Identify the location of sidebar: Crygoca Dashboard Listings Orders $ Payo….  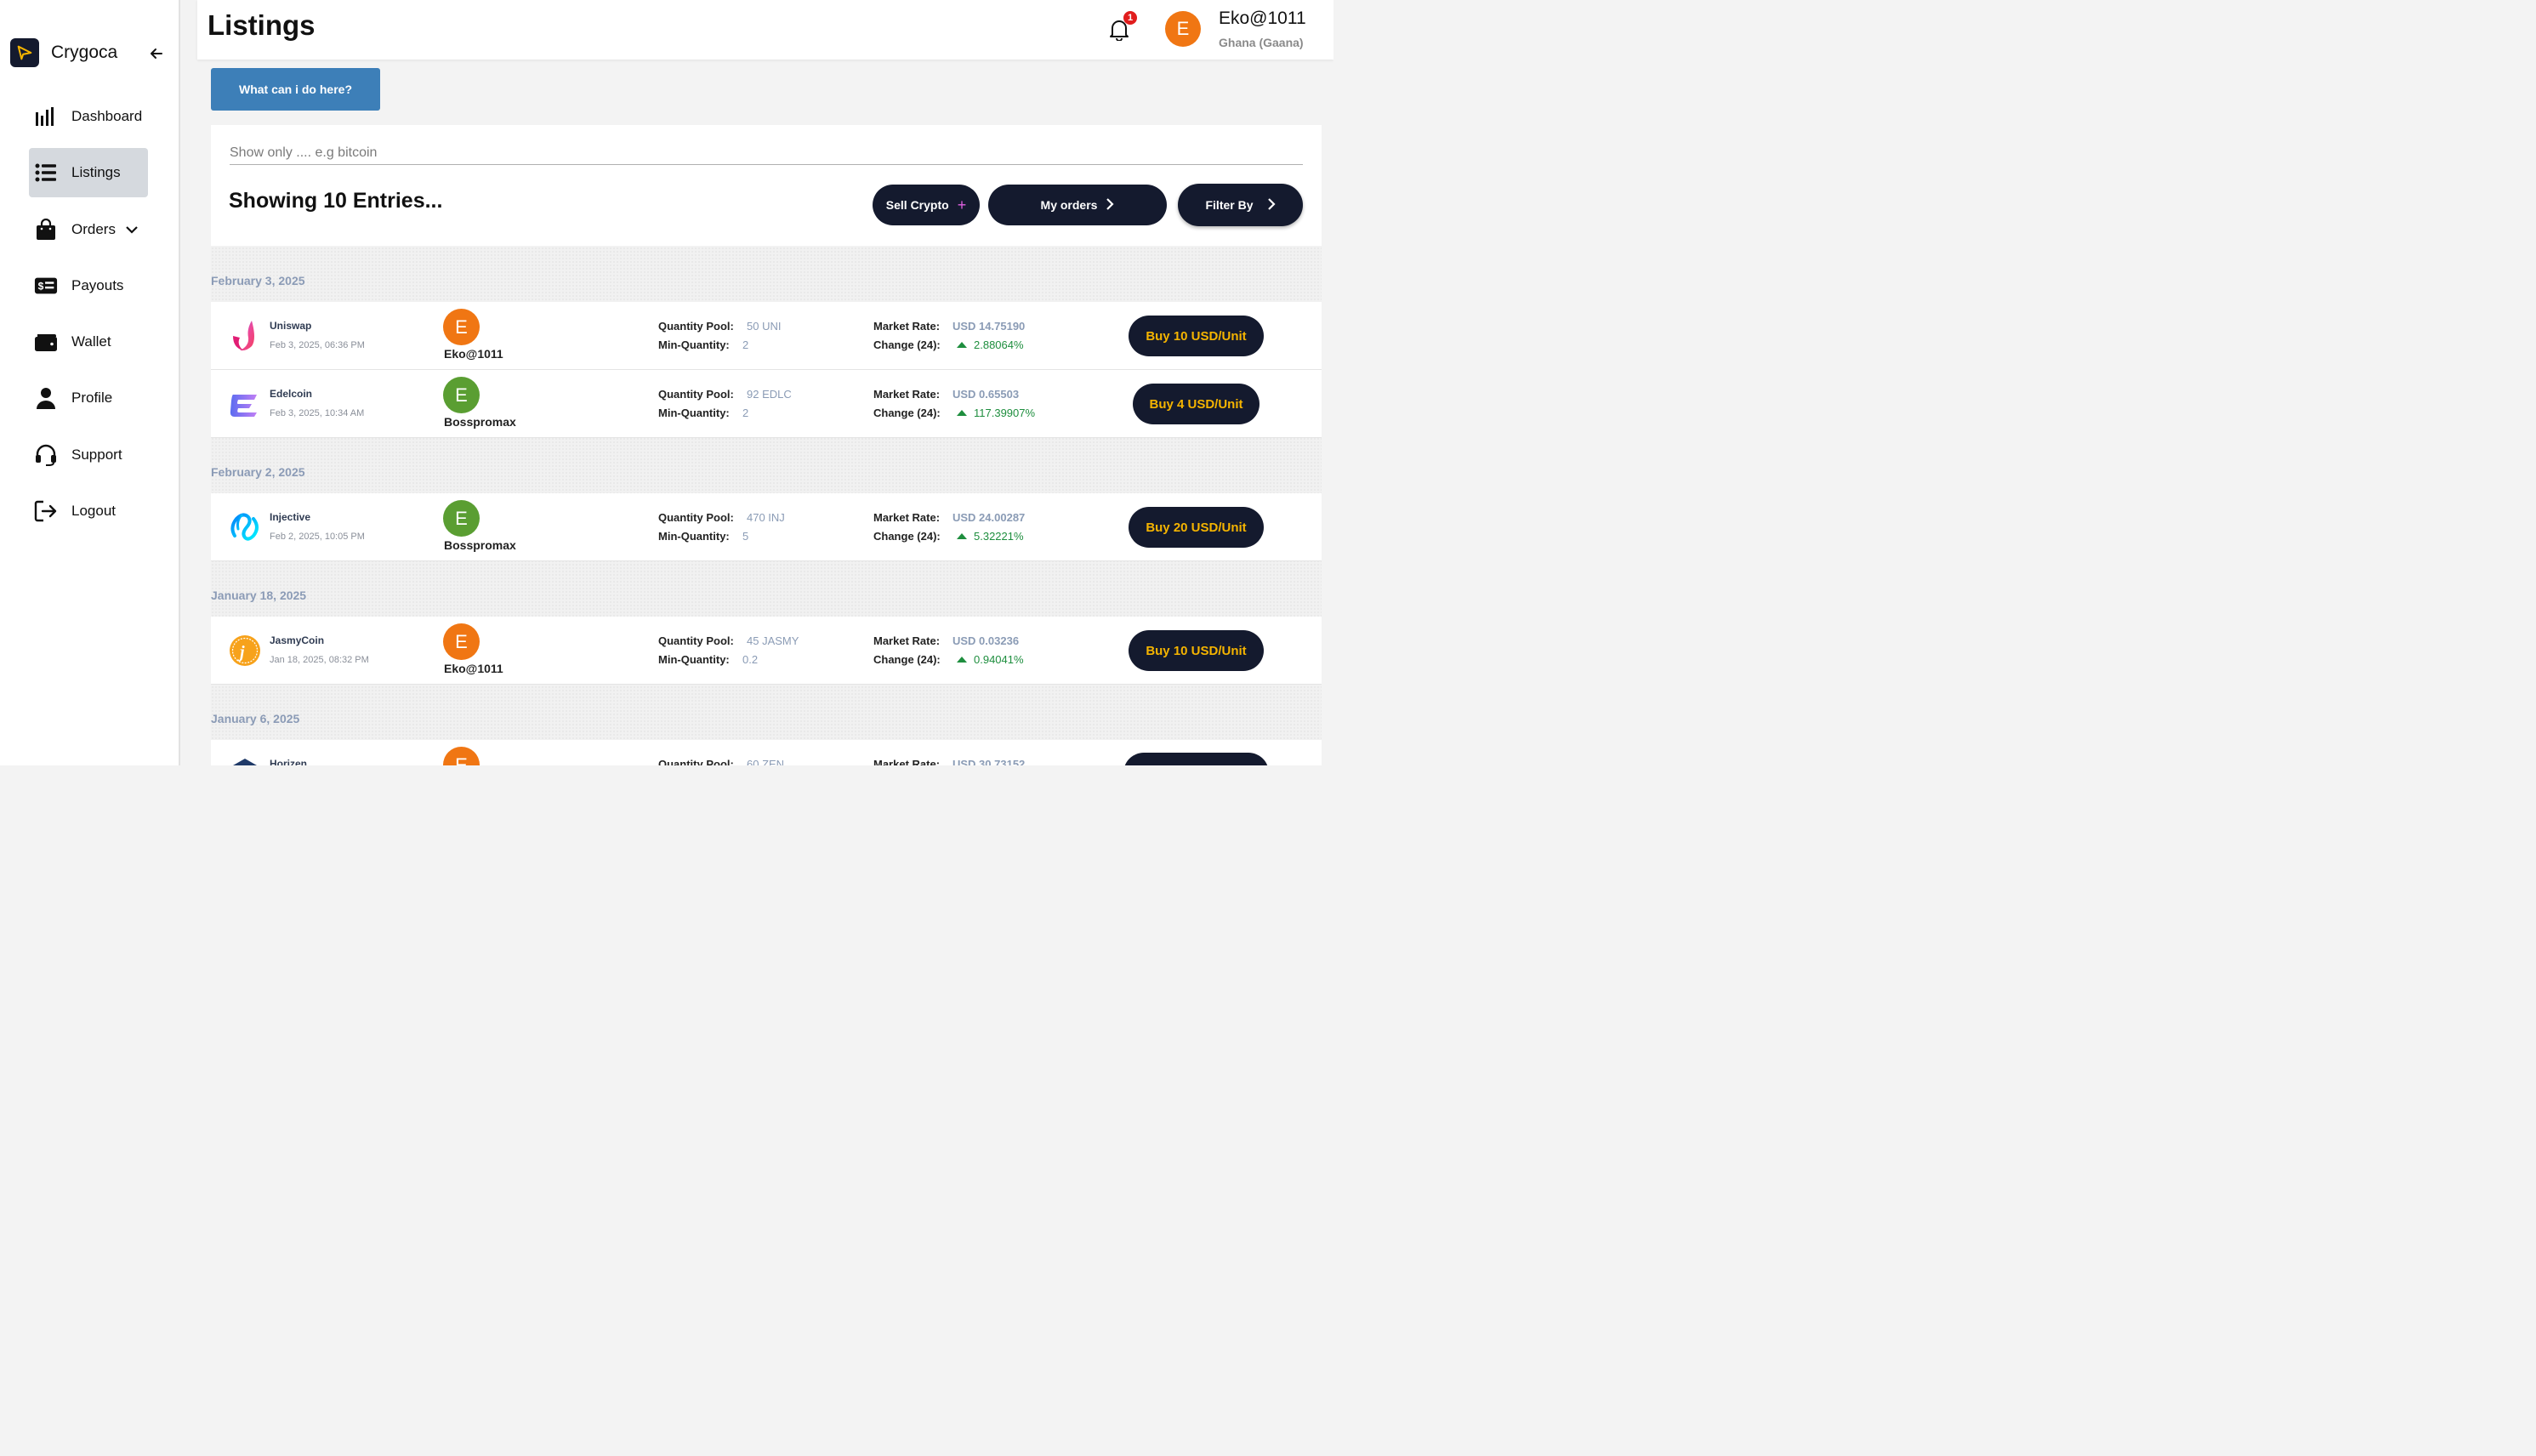
(90, 382).